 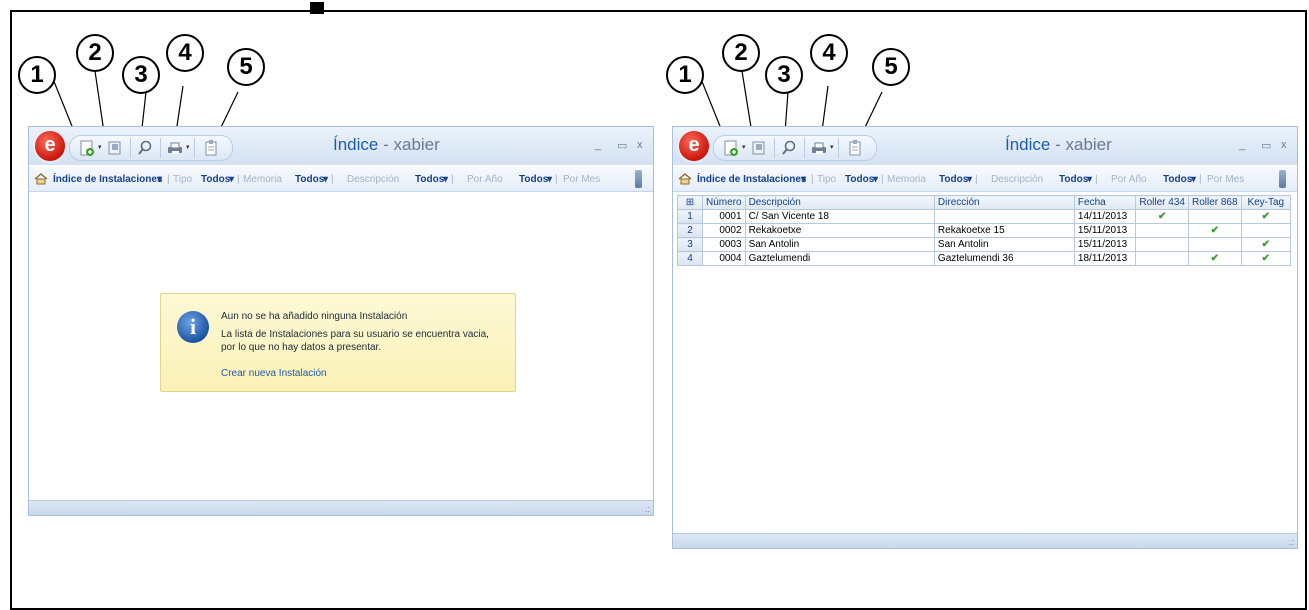 What do you see at coordinates (1162, 216) in the screenshot?
I see `cell-roller-434: ✔` at bounding box center [1162, 216].